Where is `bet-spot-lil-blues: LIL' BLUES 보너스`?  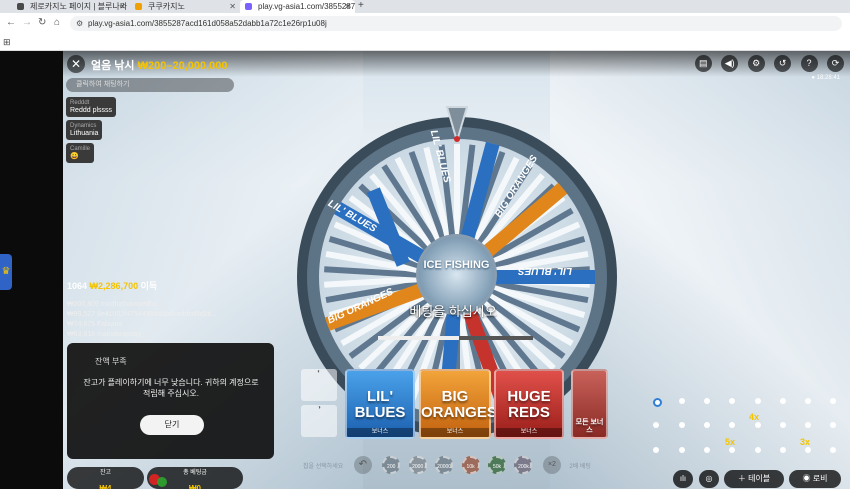
bet-spot-lil-blues: LIL' BLUES 보너스 is located at coordinates (380, 404).